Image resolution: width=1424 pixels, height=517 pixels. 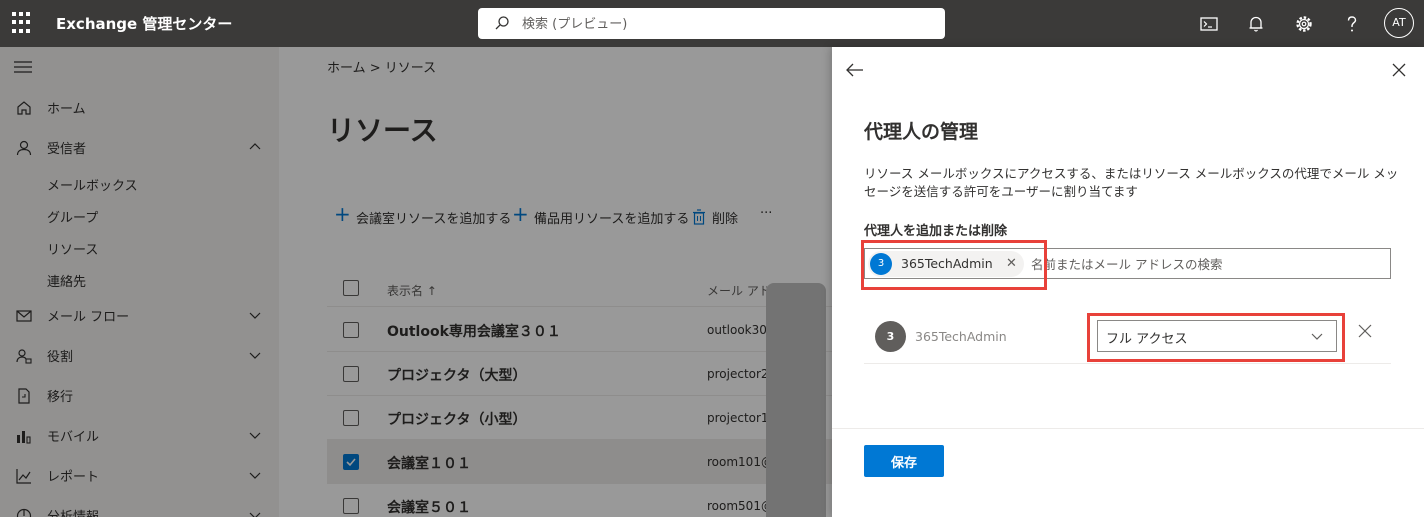 What do you see at coordinates (1352, 24) in the screenshot?
I see `help-icon` at bounding box center [1352, 24].